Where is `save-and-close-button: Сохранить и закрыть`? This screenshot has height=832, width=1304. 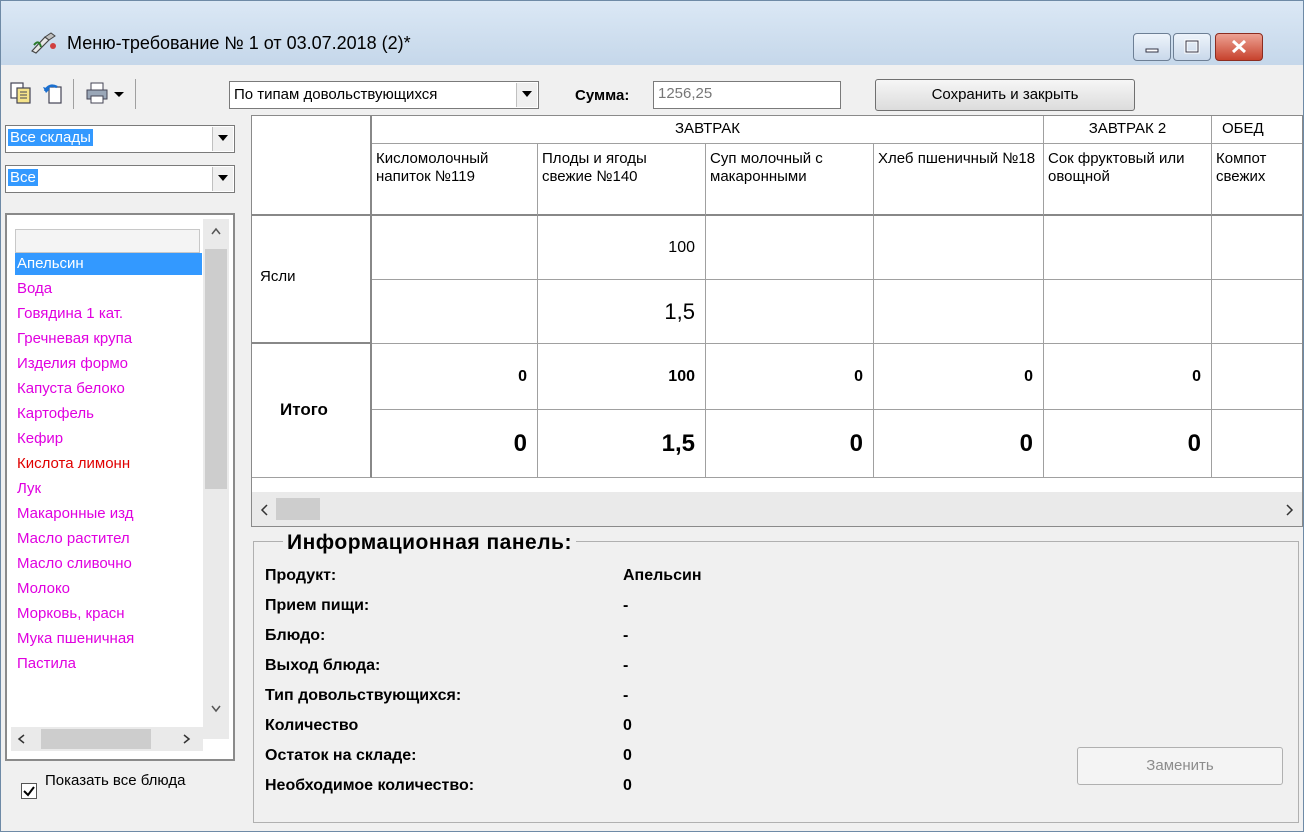 save-and-close-button: Сохранить и закрыть is located at coordinates (1005, 95).